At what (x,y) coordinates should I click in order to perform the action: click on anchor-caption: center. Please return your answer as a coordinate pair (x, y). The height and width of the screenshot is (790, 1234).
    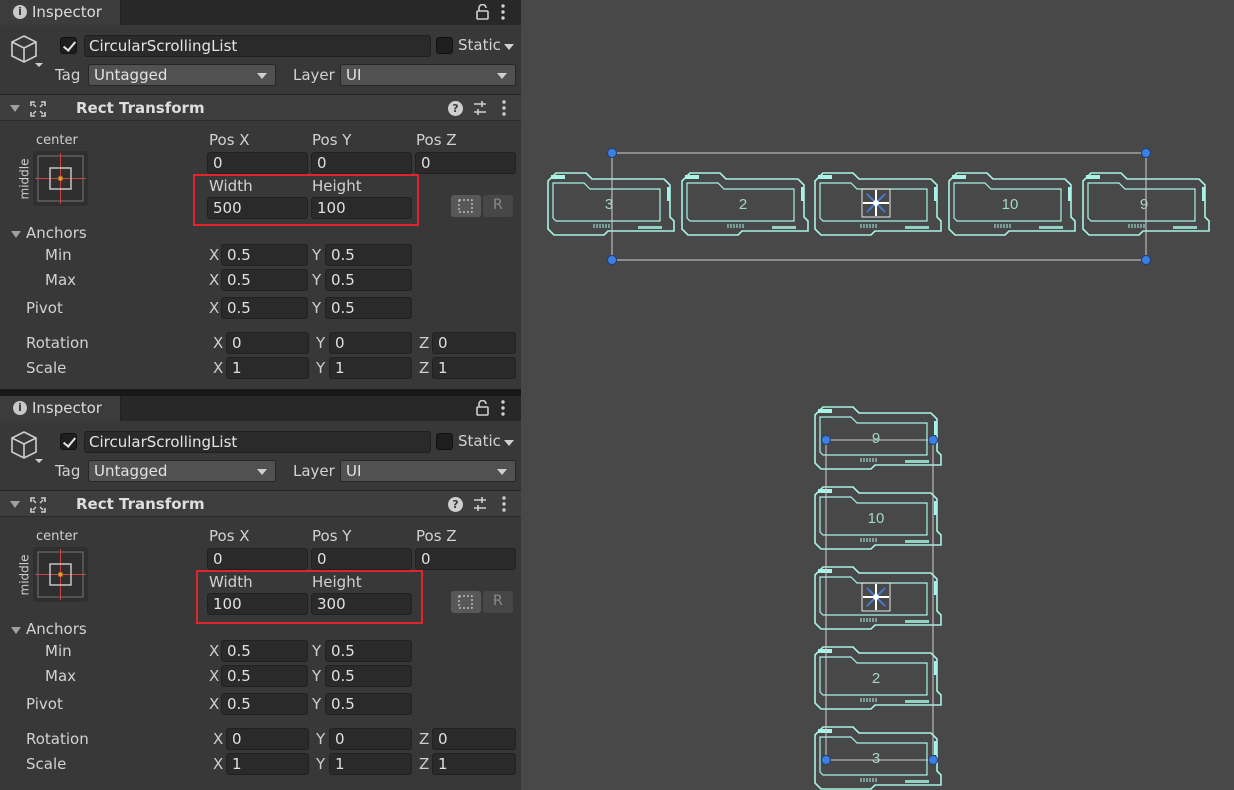
    Looking at the image, I should click on (57, 140).